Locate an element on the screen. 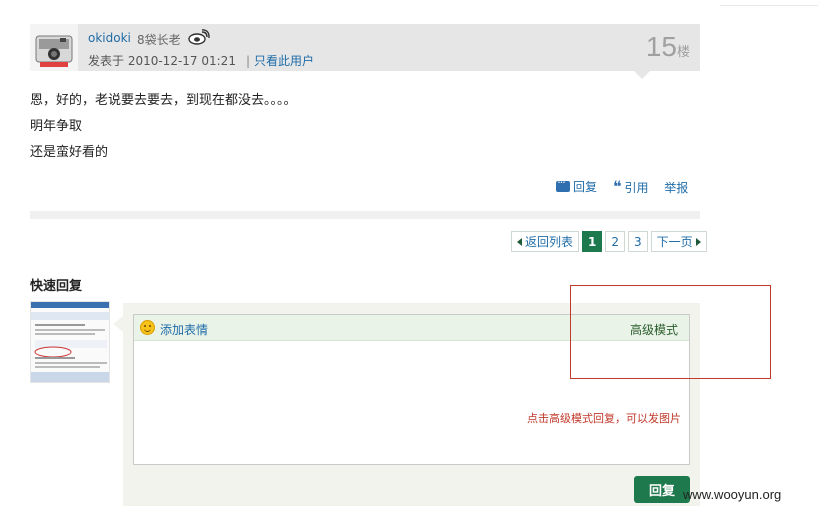  quote-icon: ❝ is located at coordinates (617, 186).